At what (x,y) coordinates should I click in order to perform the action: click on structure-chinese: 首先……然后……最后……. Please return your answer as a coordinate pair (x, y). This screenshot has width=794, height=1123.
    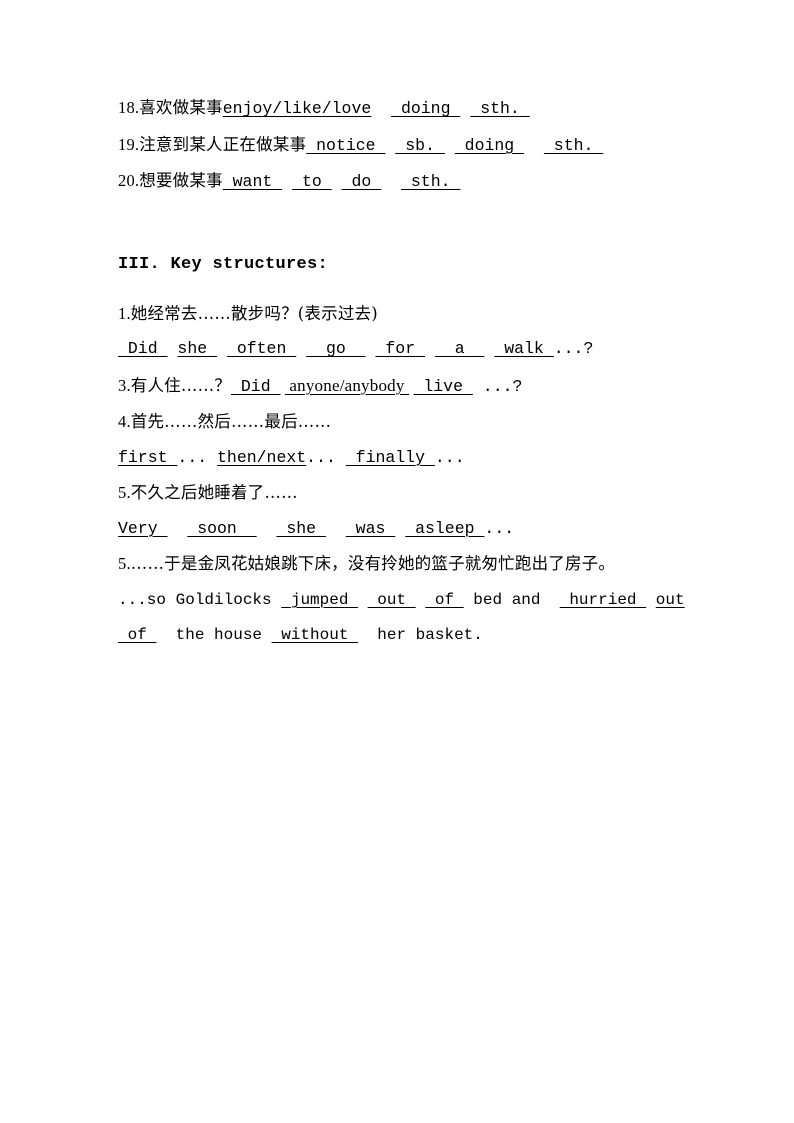
    Looking at the image, I should click on (231, 421).